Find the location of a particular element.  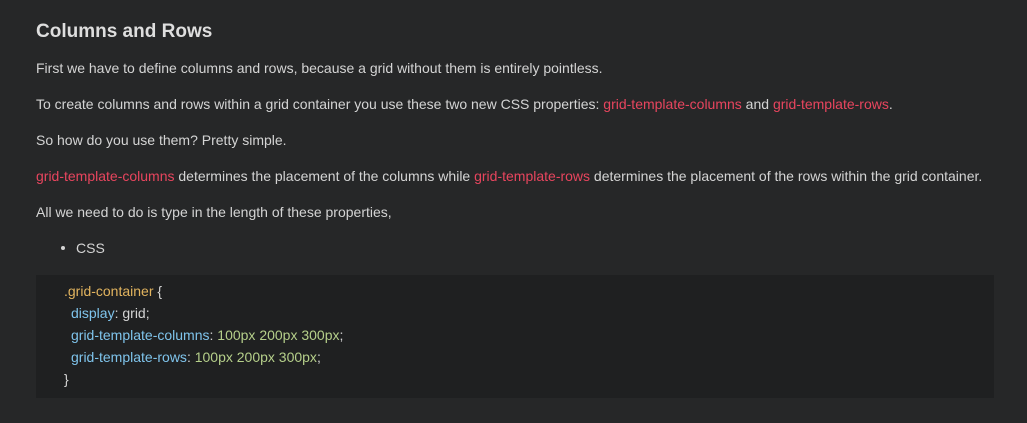

code-property: grid-template-rows is located at coordinates (129, 357).